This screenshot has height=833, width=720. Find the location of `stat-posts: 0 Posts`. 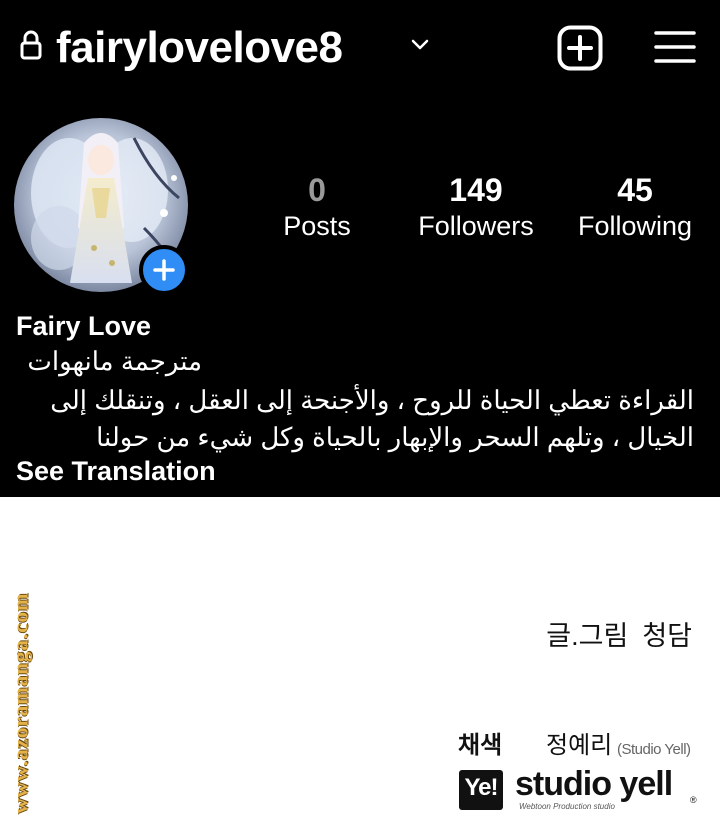

stat-posts: 0 Posts is located at coordinates (317, 206).